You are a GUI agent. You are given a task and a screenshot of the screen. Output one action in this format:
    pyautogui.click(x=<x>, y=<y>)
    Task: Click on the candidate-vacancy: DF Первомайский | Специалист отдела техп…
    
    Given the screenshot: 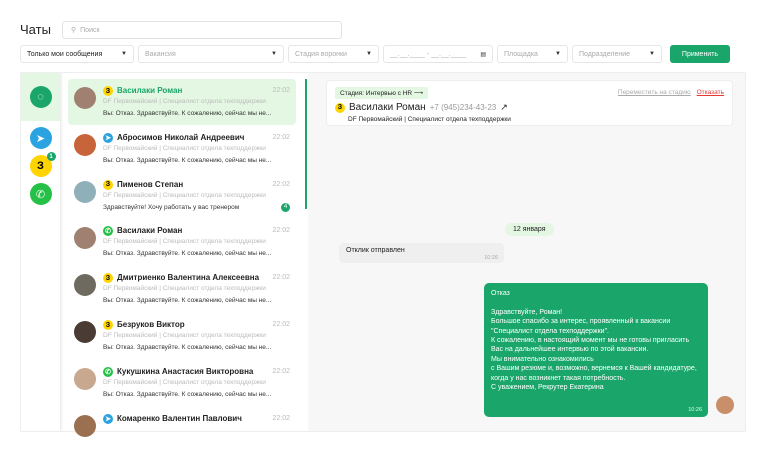 What is the action you would take?
    pyautogui.click(x=429, y=119)
    